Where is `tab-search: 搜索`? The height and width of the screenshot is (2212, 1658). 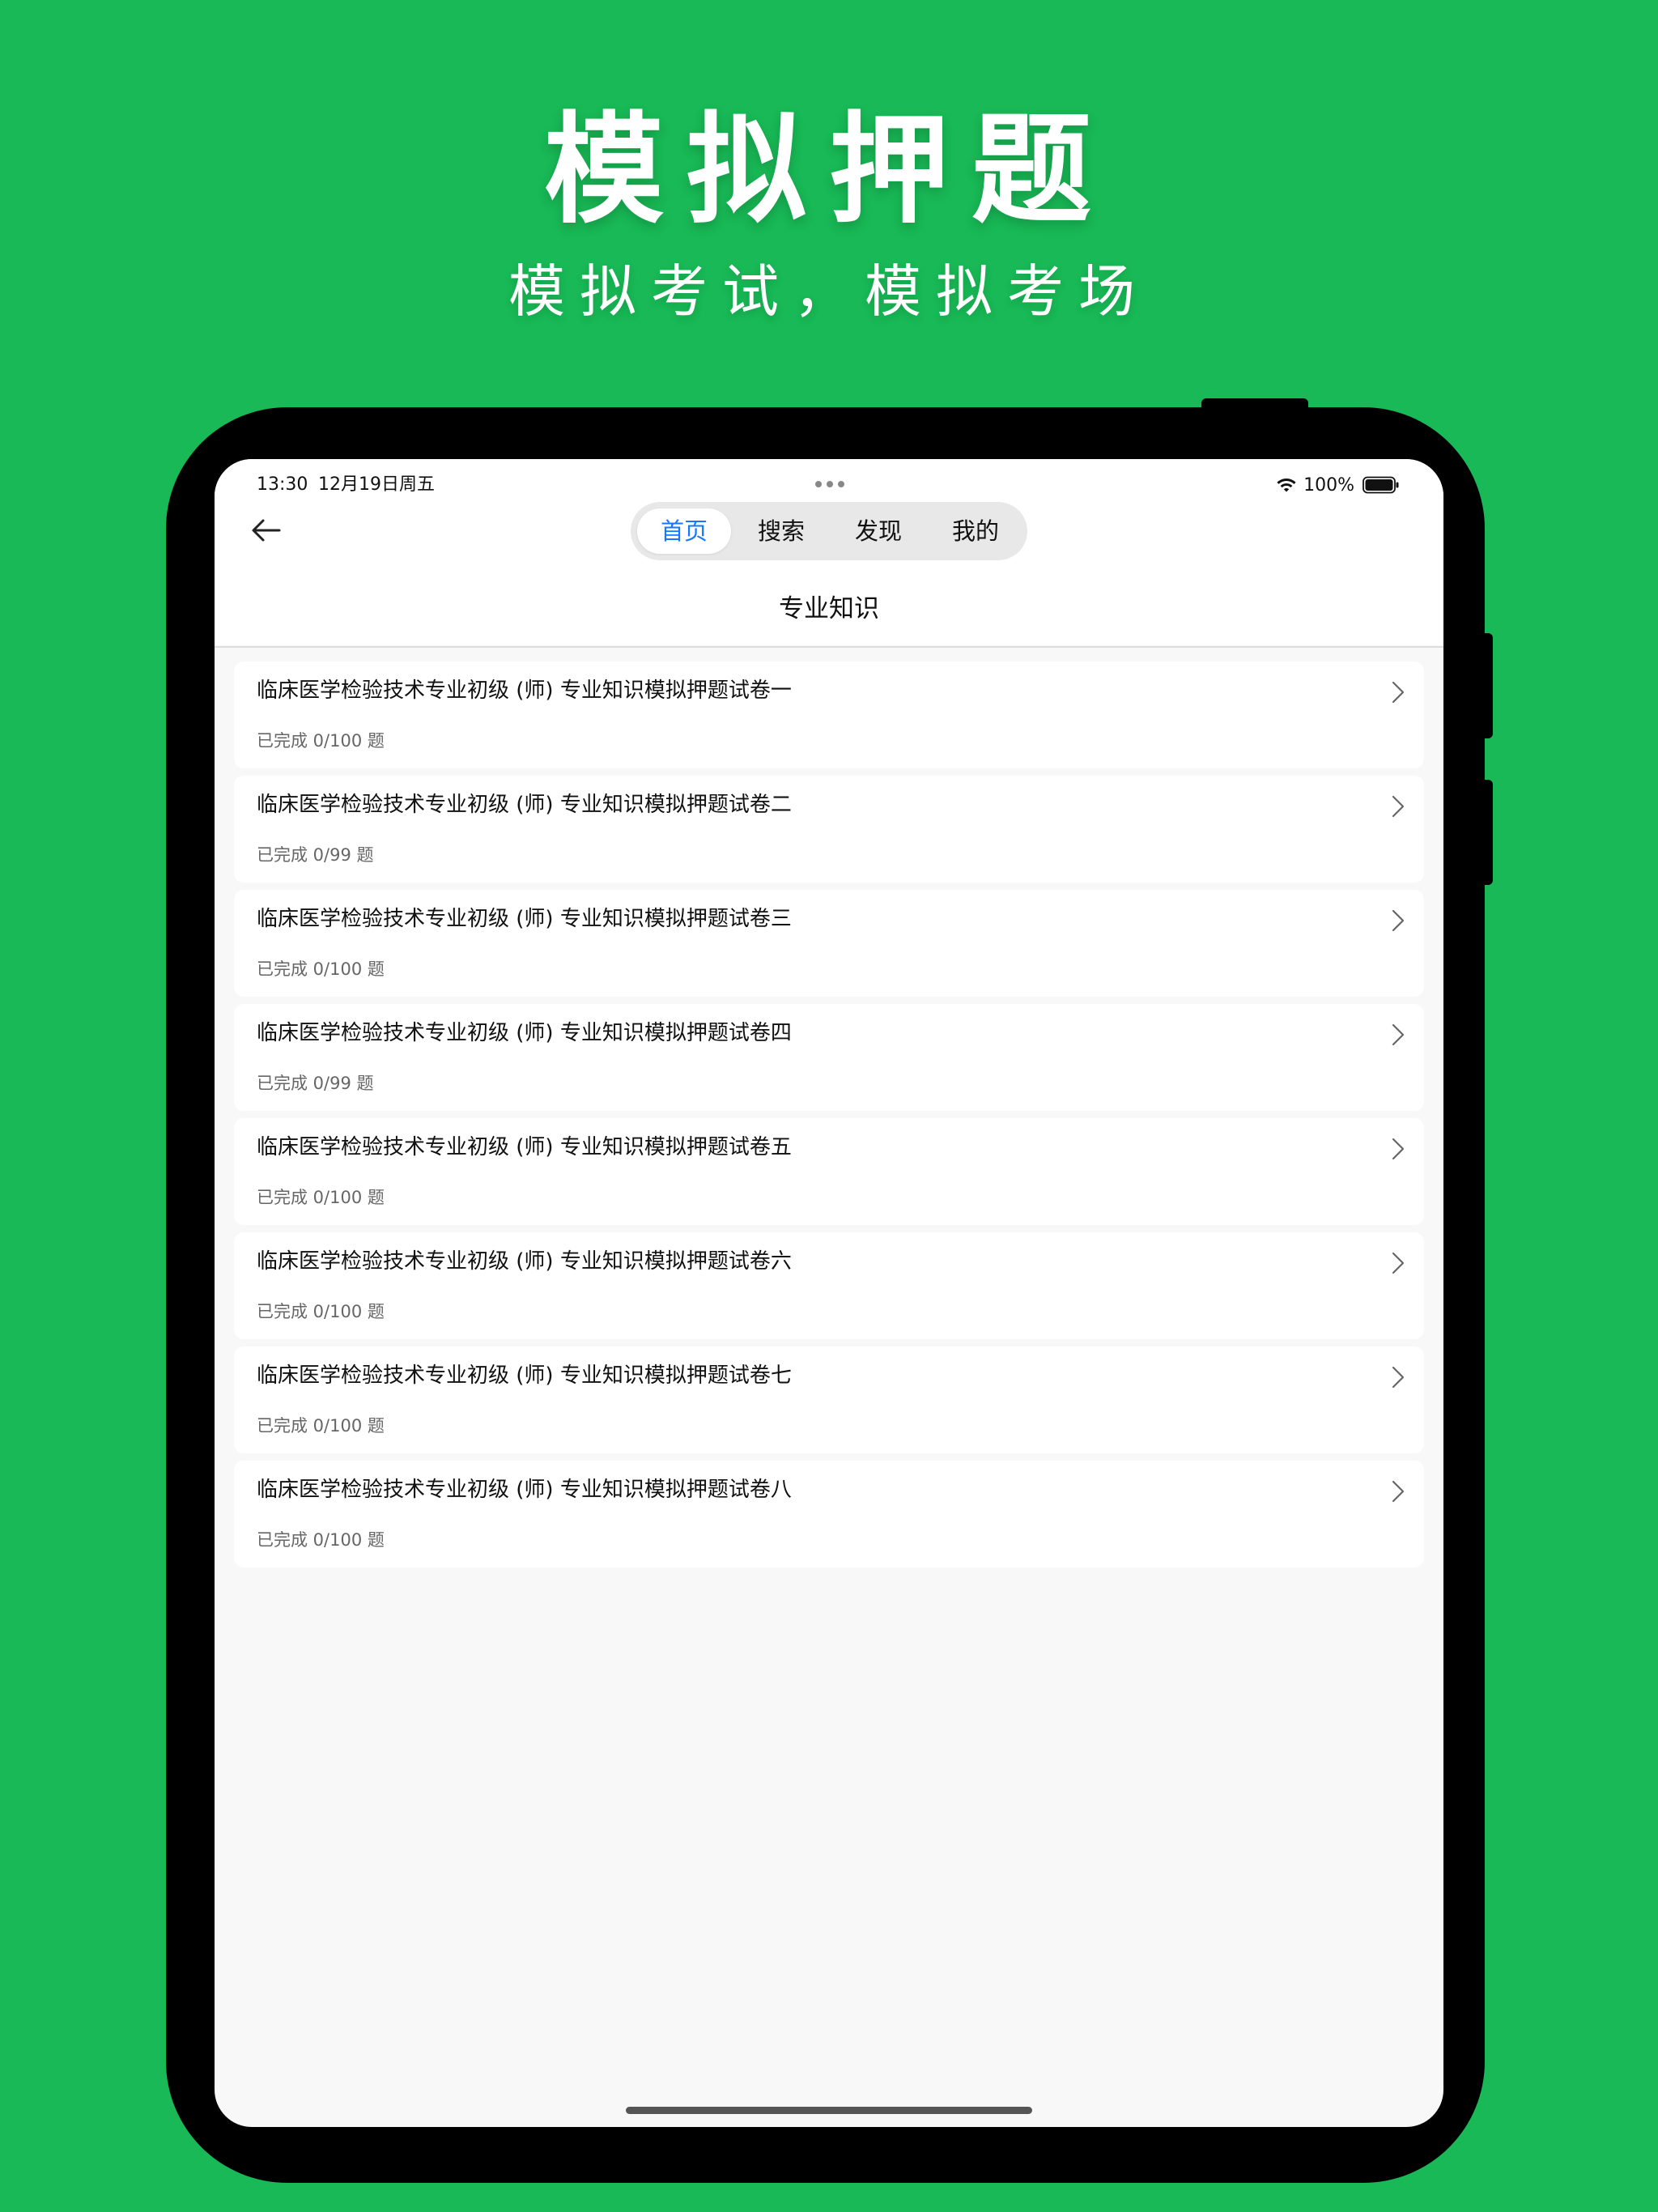 tab-search: 搜索 is located at coordinates (781, 531).